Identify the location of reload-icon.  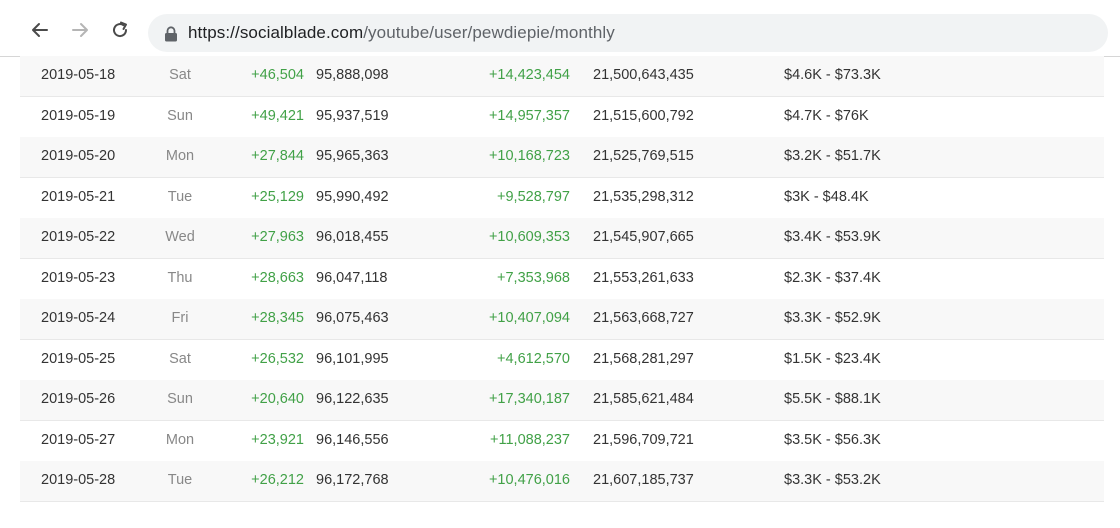
(120, 29).